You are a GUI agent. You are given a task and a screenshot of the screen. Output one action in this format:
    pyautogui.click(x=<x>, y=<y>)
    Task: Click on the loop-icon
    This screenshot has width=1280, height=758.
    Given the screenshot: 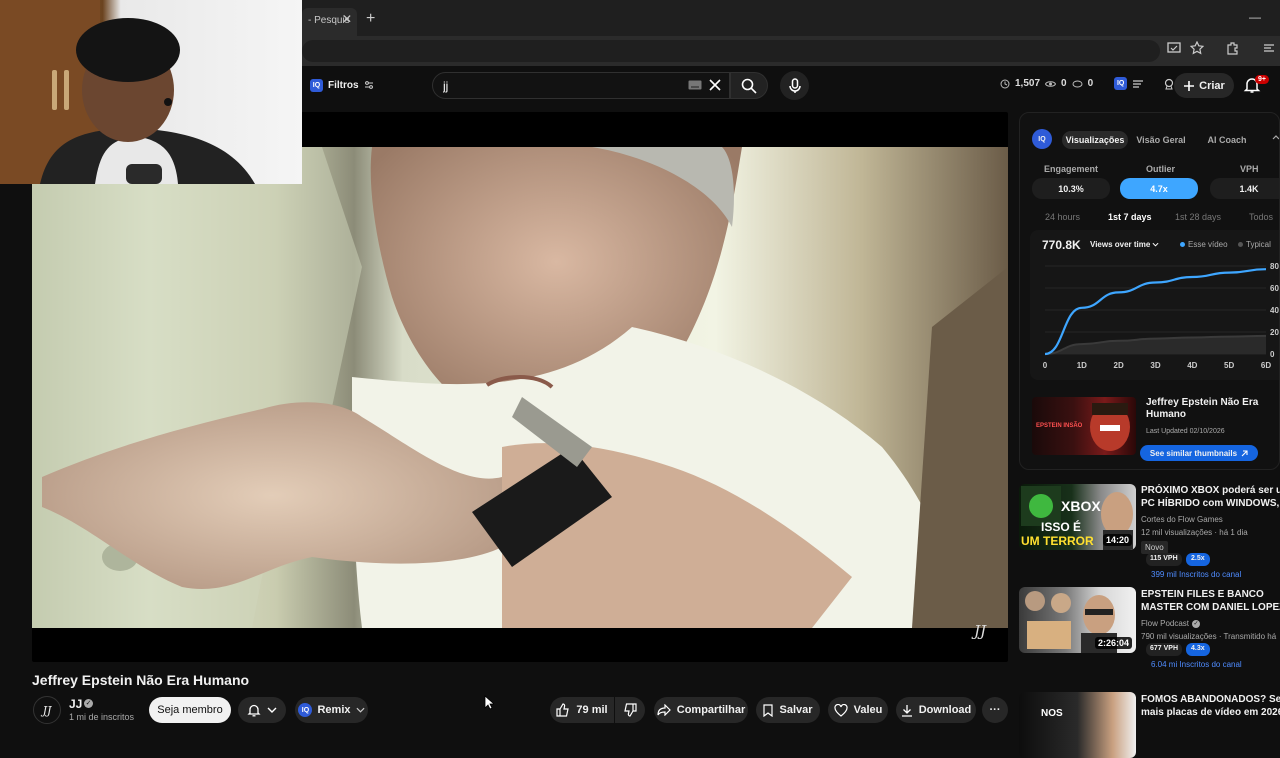 What is the action you would take?
    pyautogui.click(x=1077, y=83)
    